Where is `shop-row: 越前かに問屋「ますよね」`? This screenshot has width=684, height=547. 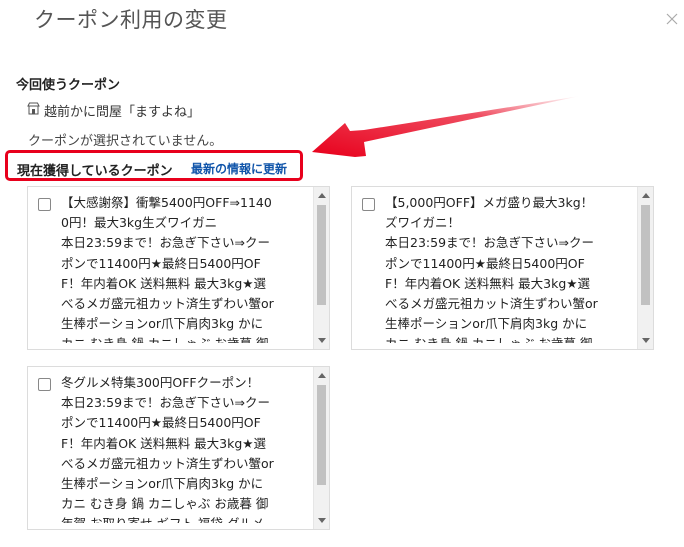
shop-row: 越前かに問屋「ますよね」 is located at coordinates (113, 110).